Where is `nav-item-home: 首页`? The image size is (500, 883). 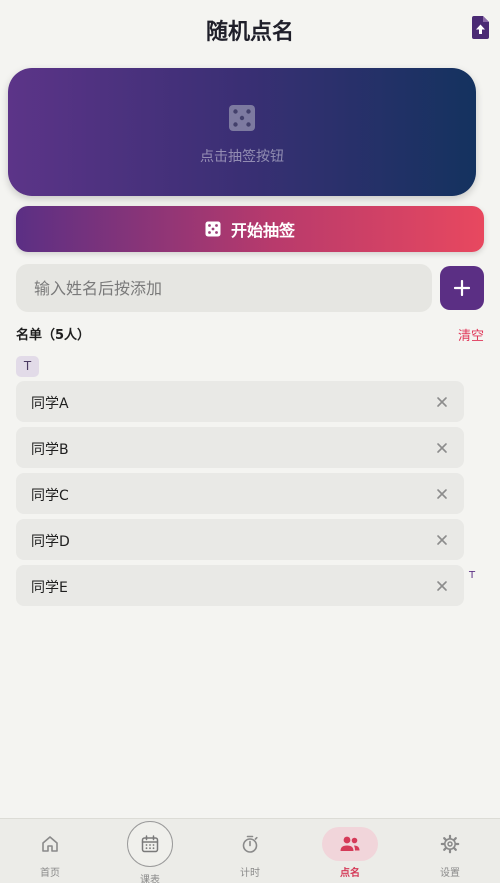 nav-item-home: 首页 is located at coordinates (50, 851).